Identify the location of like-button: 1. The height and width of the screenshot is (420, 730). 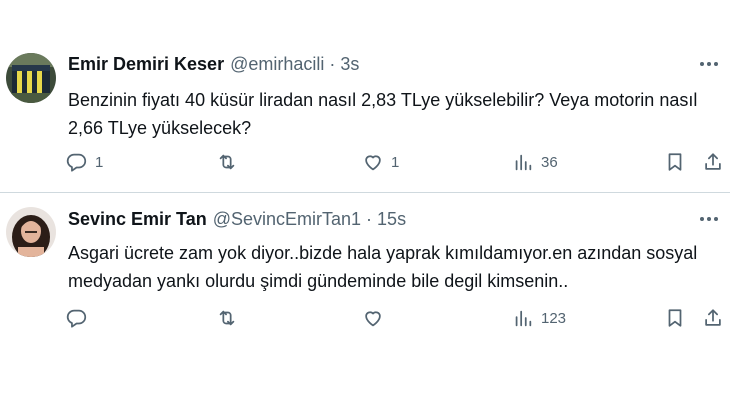
(380, 162).